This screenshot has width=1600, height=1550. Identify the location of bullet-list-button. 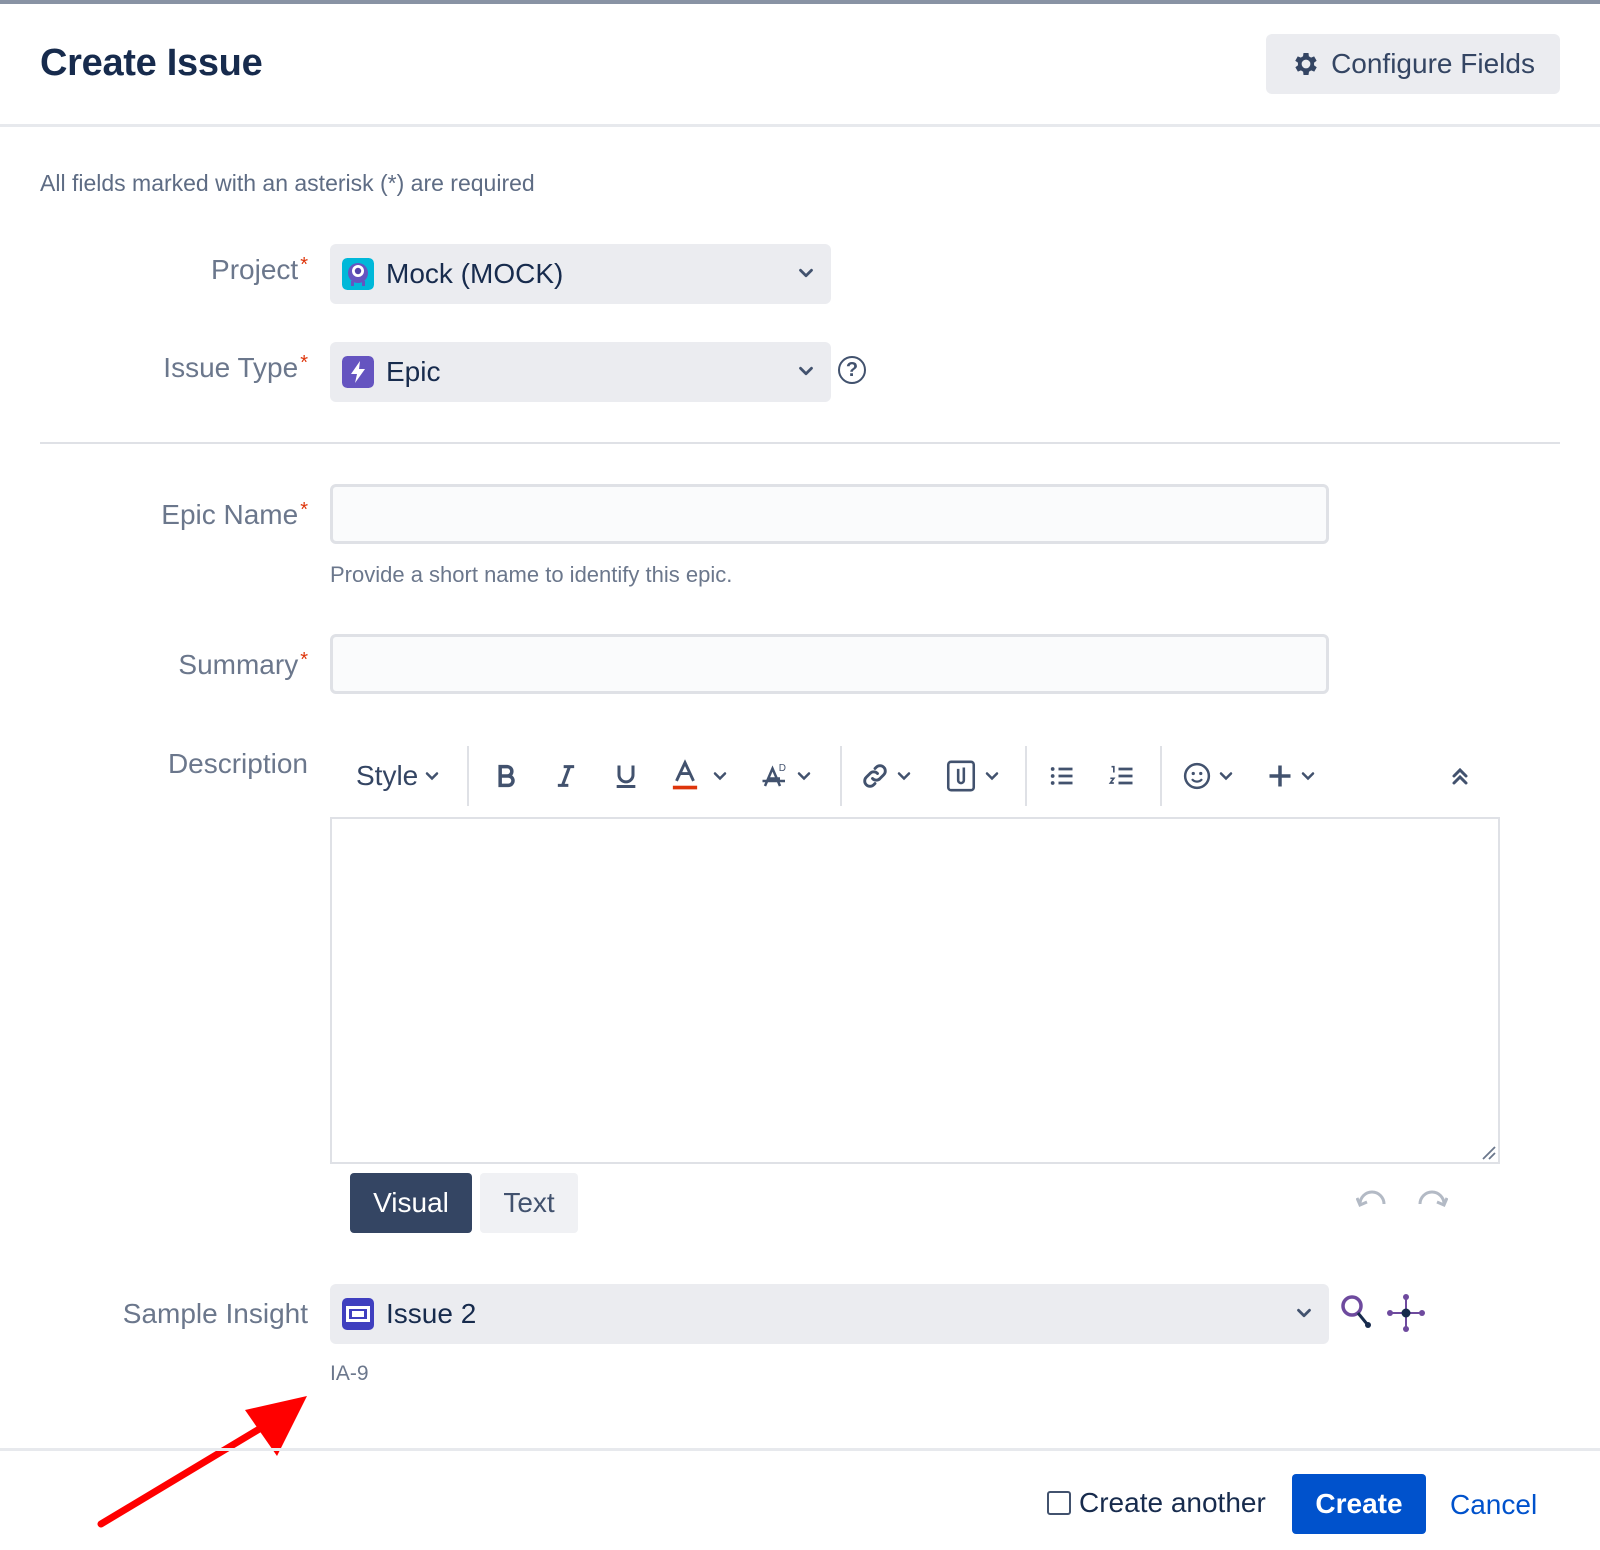
(1062, 776).